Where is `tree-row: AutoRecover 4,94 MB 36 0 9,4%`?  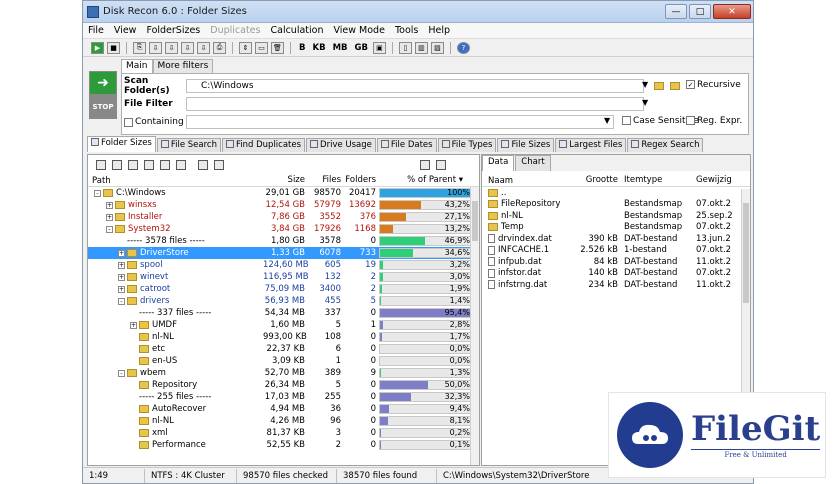
tree-row: AutoRecover 4,94 MB 36 0 9,4% is located at coordinates (283, 409).